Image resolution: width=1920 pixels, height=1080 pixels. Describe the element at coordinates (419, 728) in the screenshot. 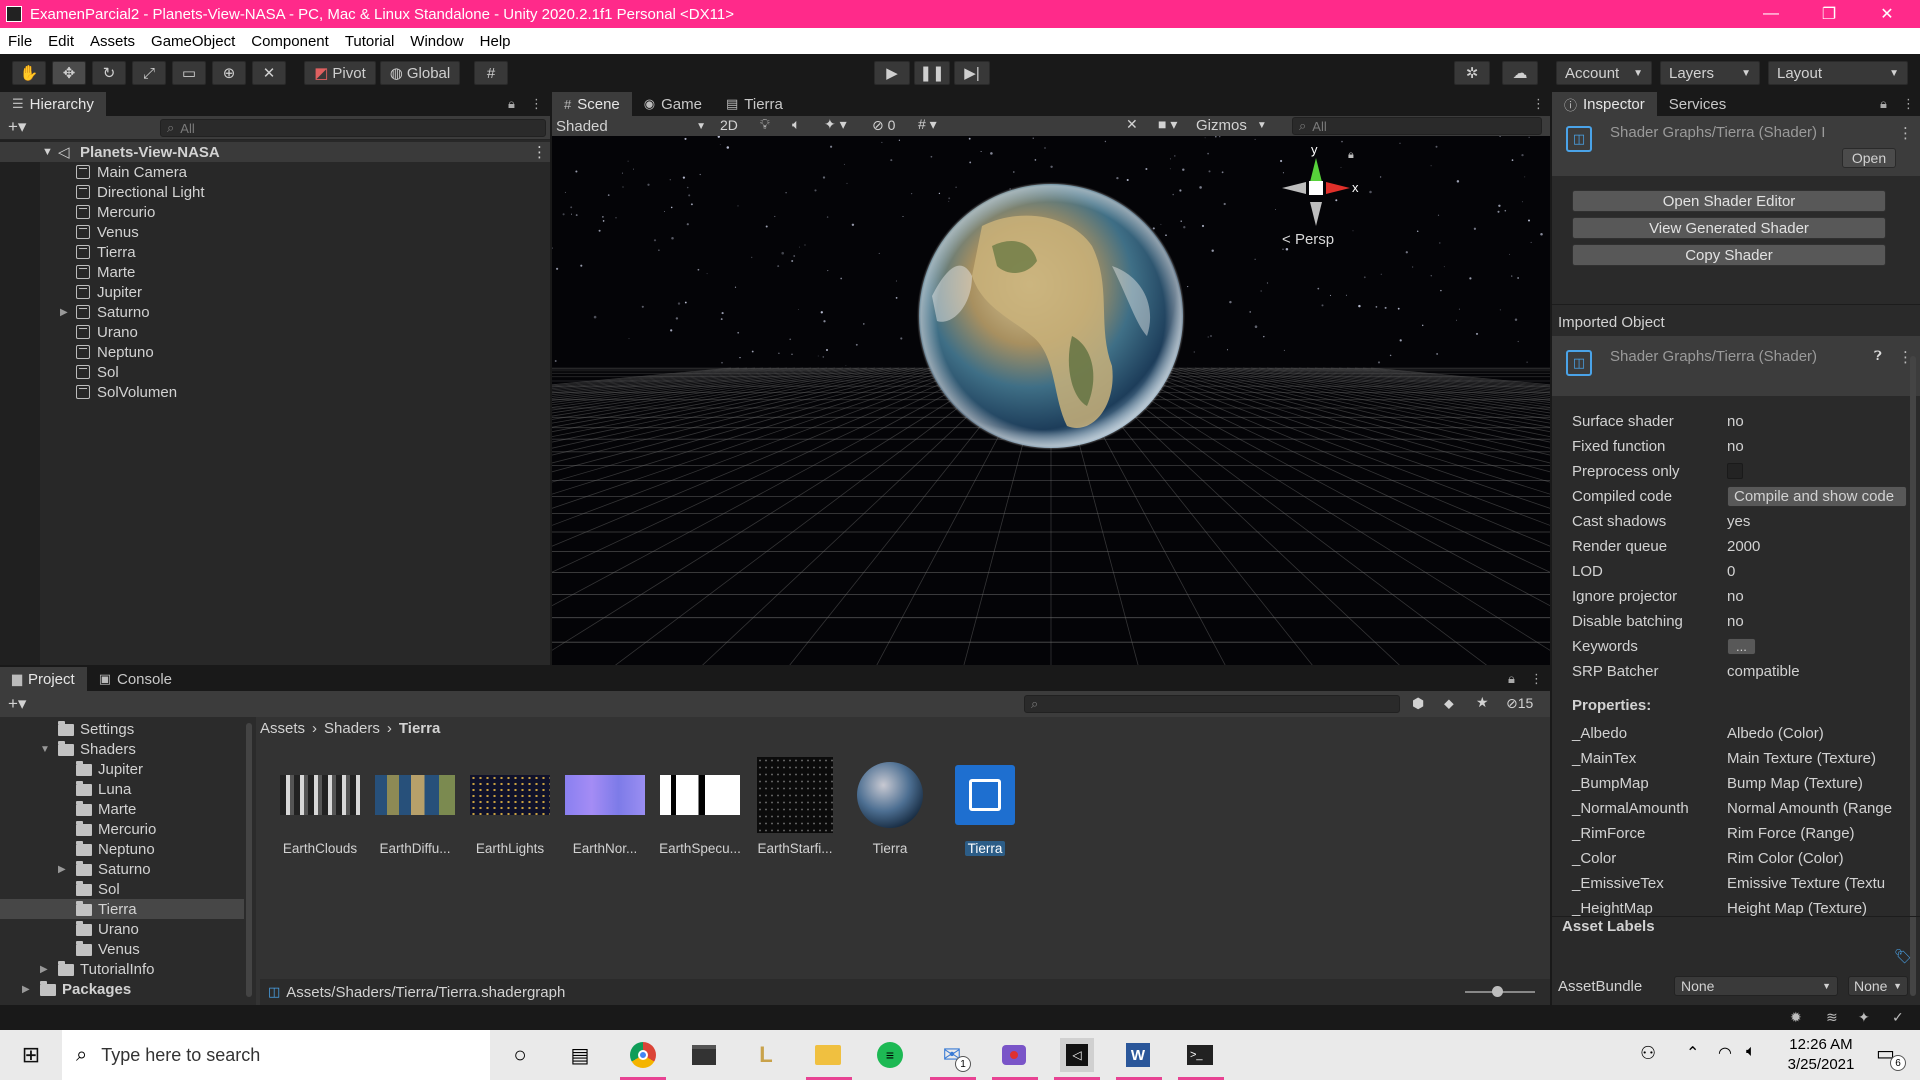

I see `breadcrumb-tierra: Tierra` at that location.